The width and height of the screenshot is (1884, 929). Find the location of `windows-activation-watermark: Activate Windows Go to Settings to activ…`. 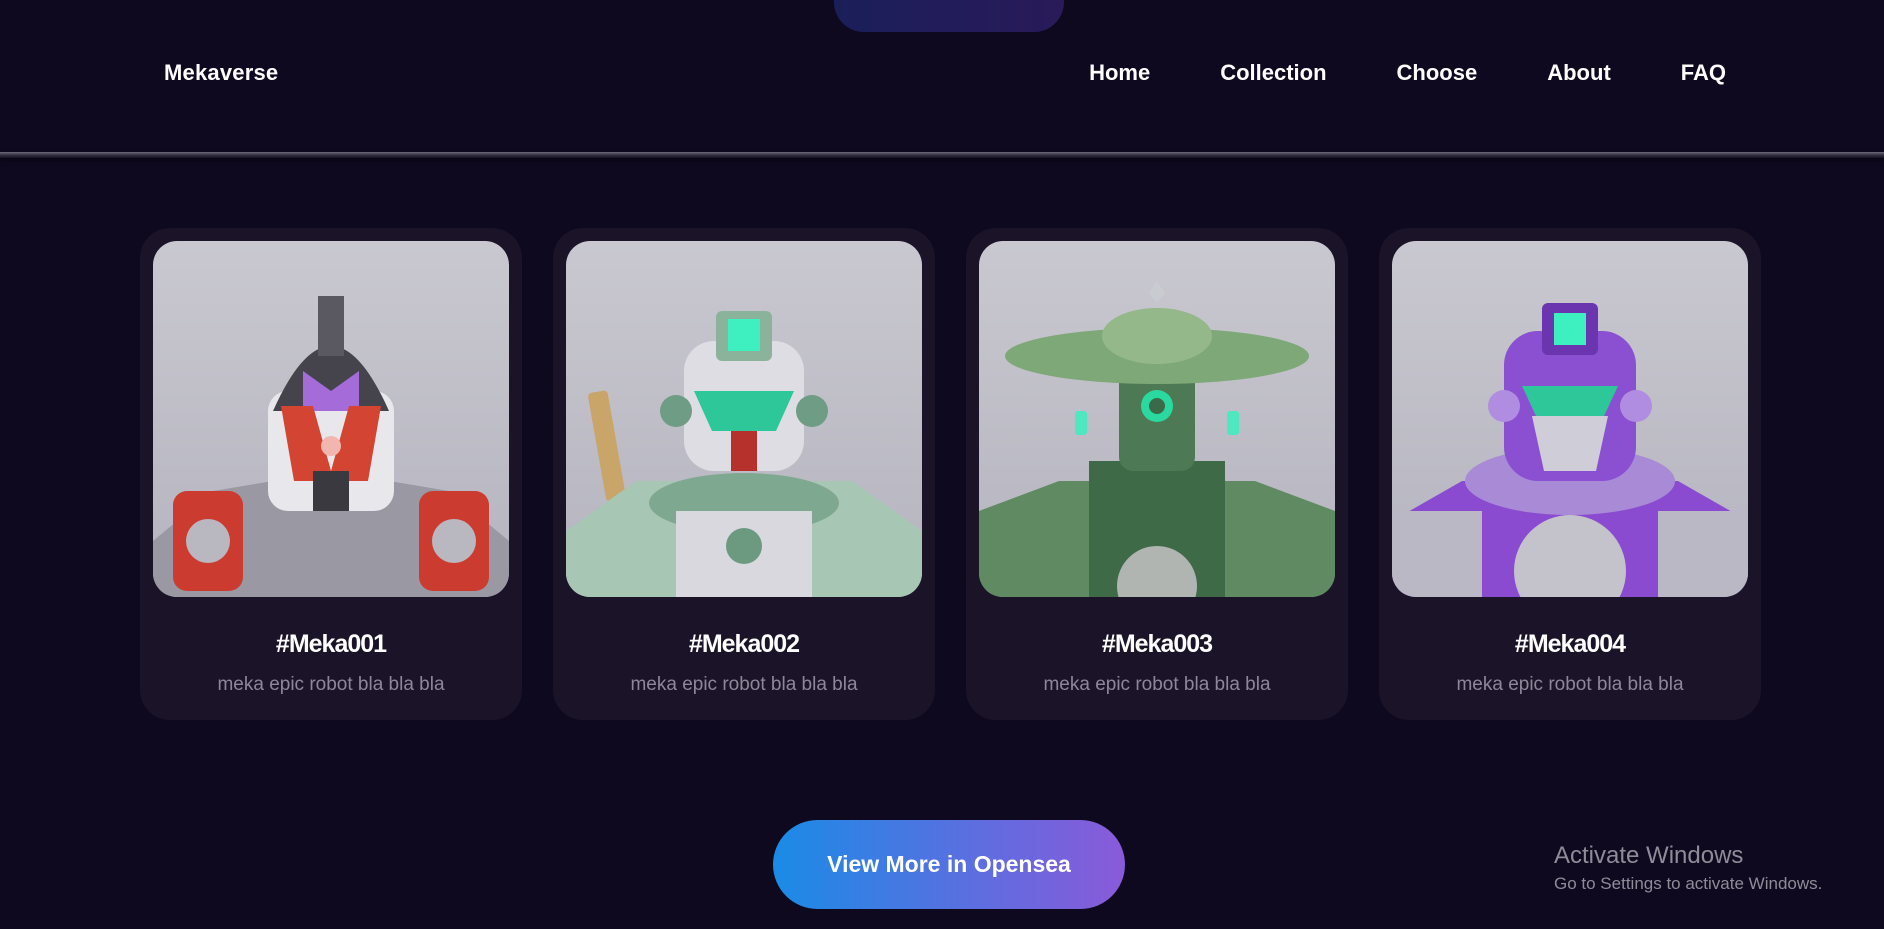

windows-activation-watermark: Activate Windows Go to Settings to activ… is located at coordinates (1688, 868).